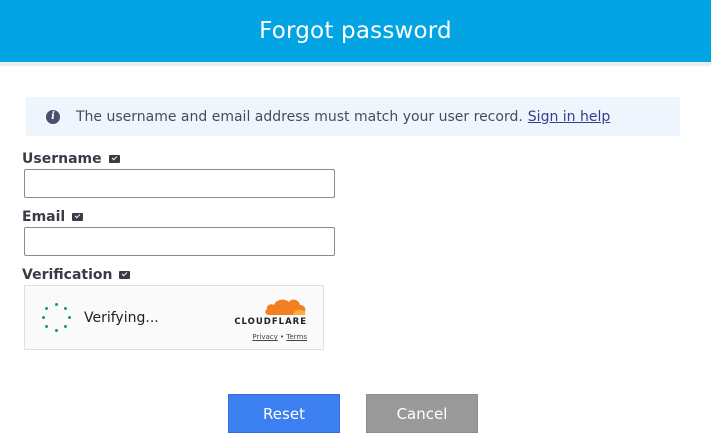 The image size is (711, 433). I want to click on loading-spinner-icon, so click(56, 318).